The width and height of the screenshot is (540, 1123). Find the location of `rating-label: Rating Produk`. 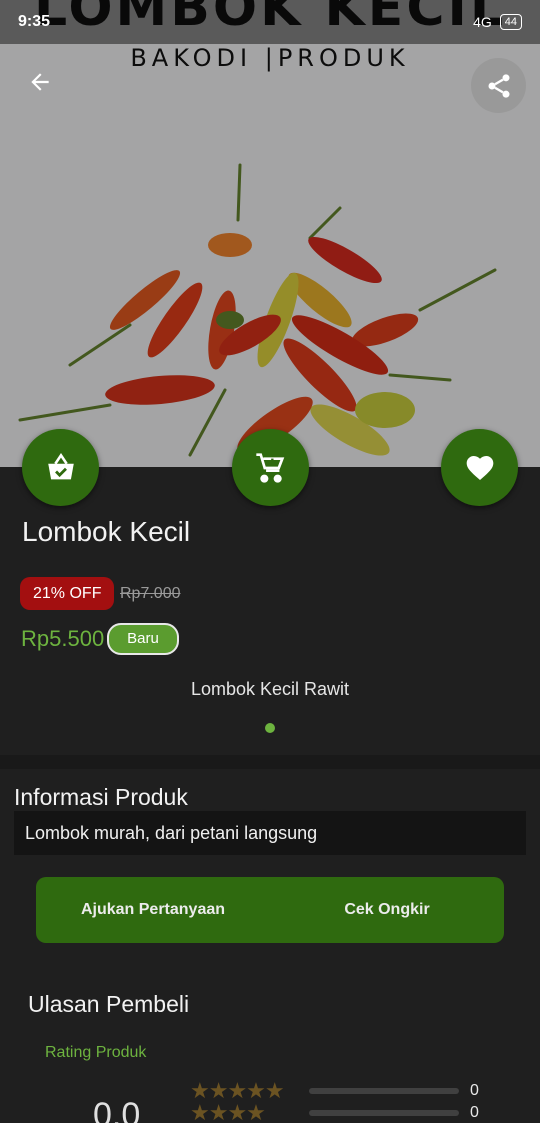

rating-label: Rating Produk is located at coordinates (96, 1052).